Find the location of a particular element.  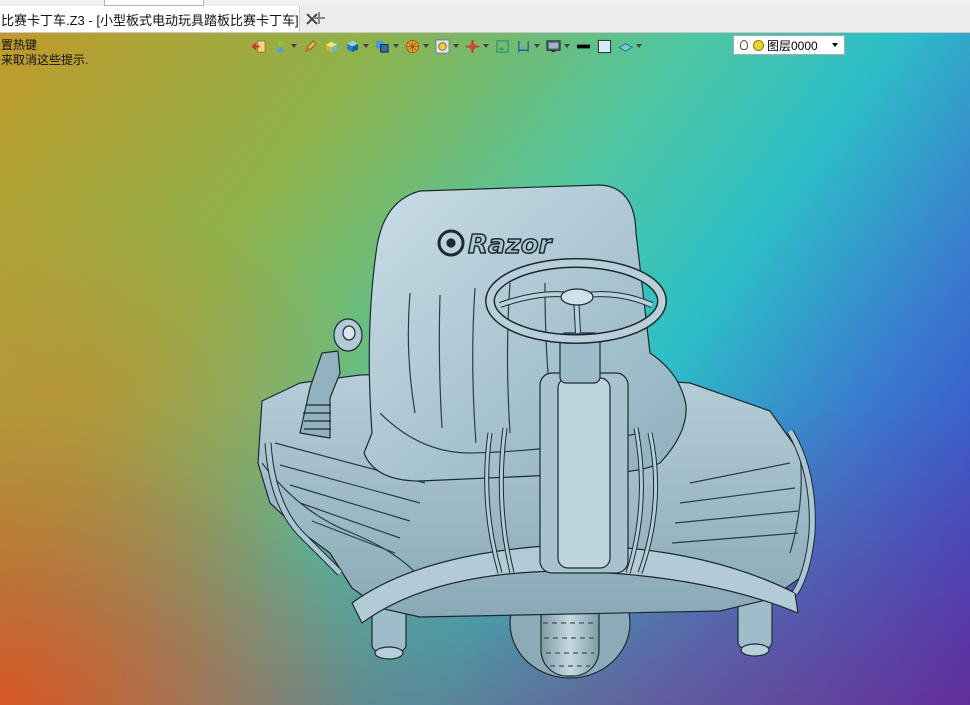

wheel-button is located at coordinates (417, 46).